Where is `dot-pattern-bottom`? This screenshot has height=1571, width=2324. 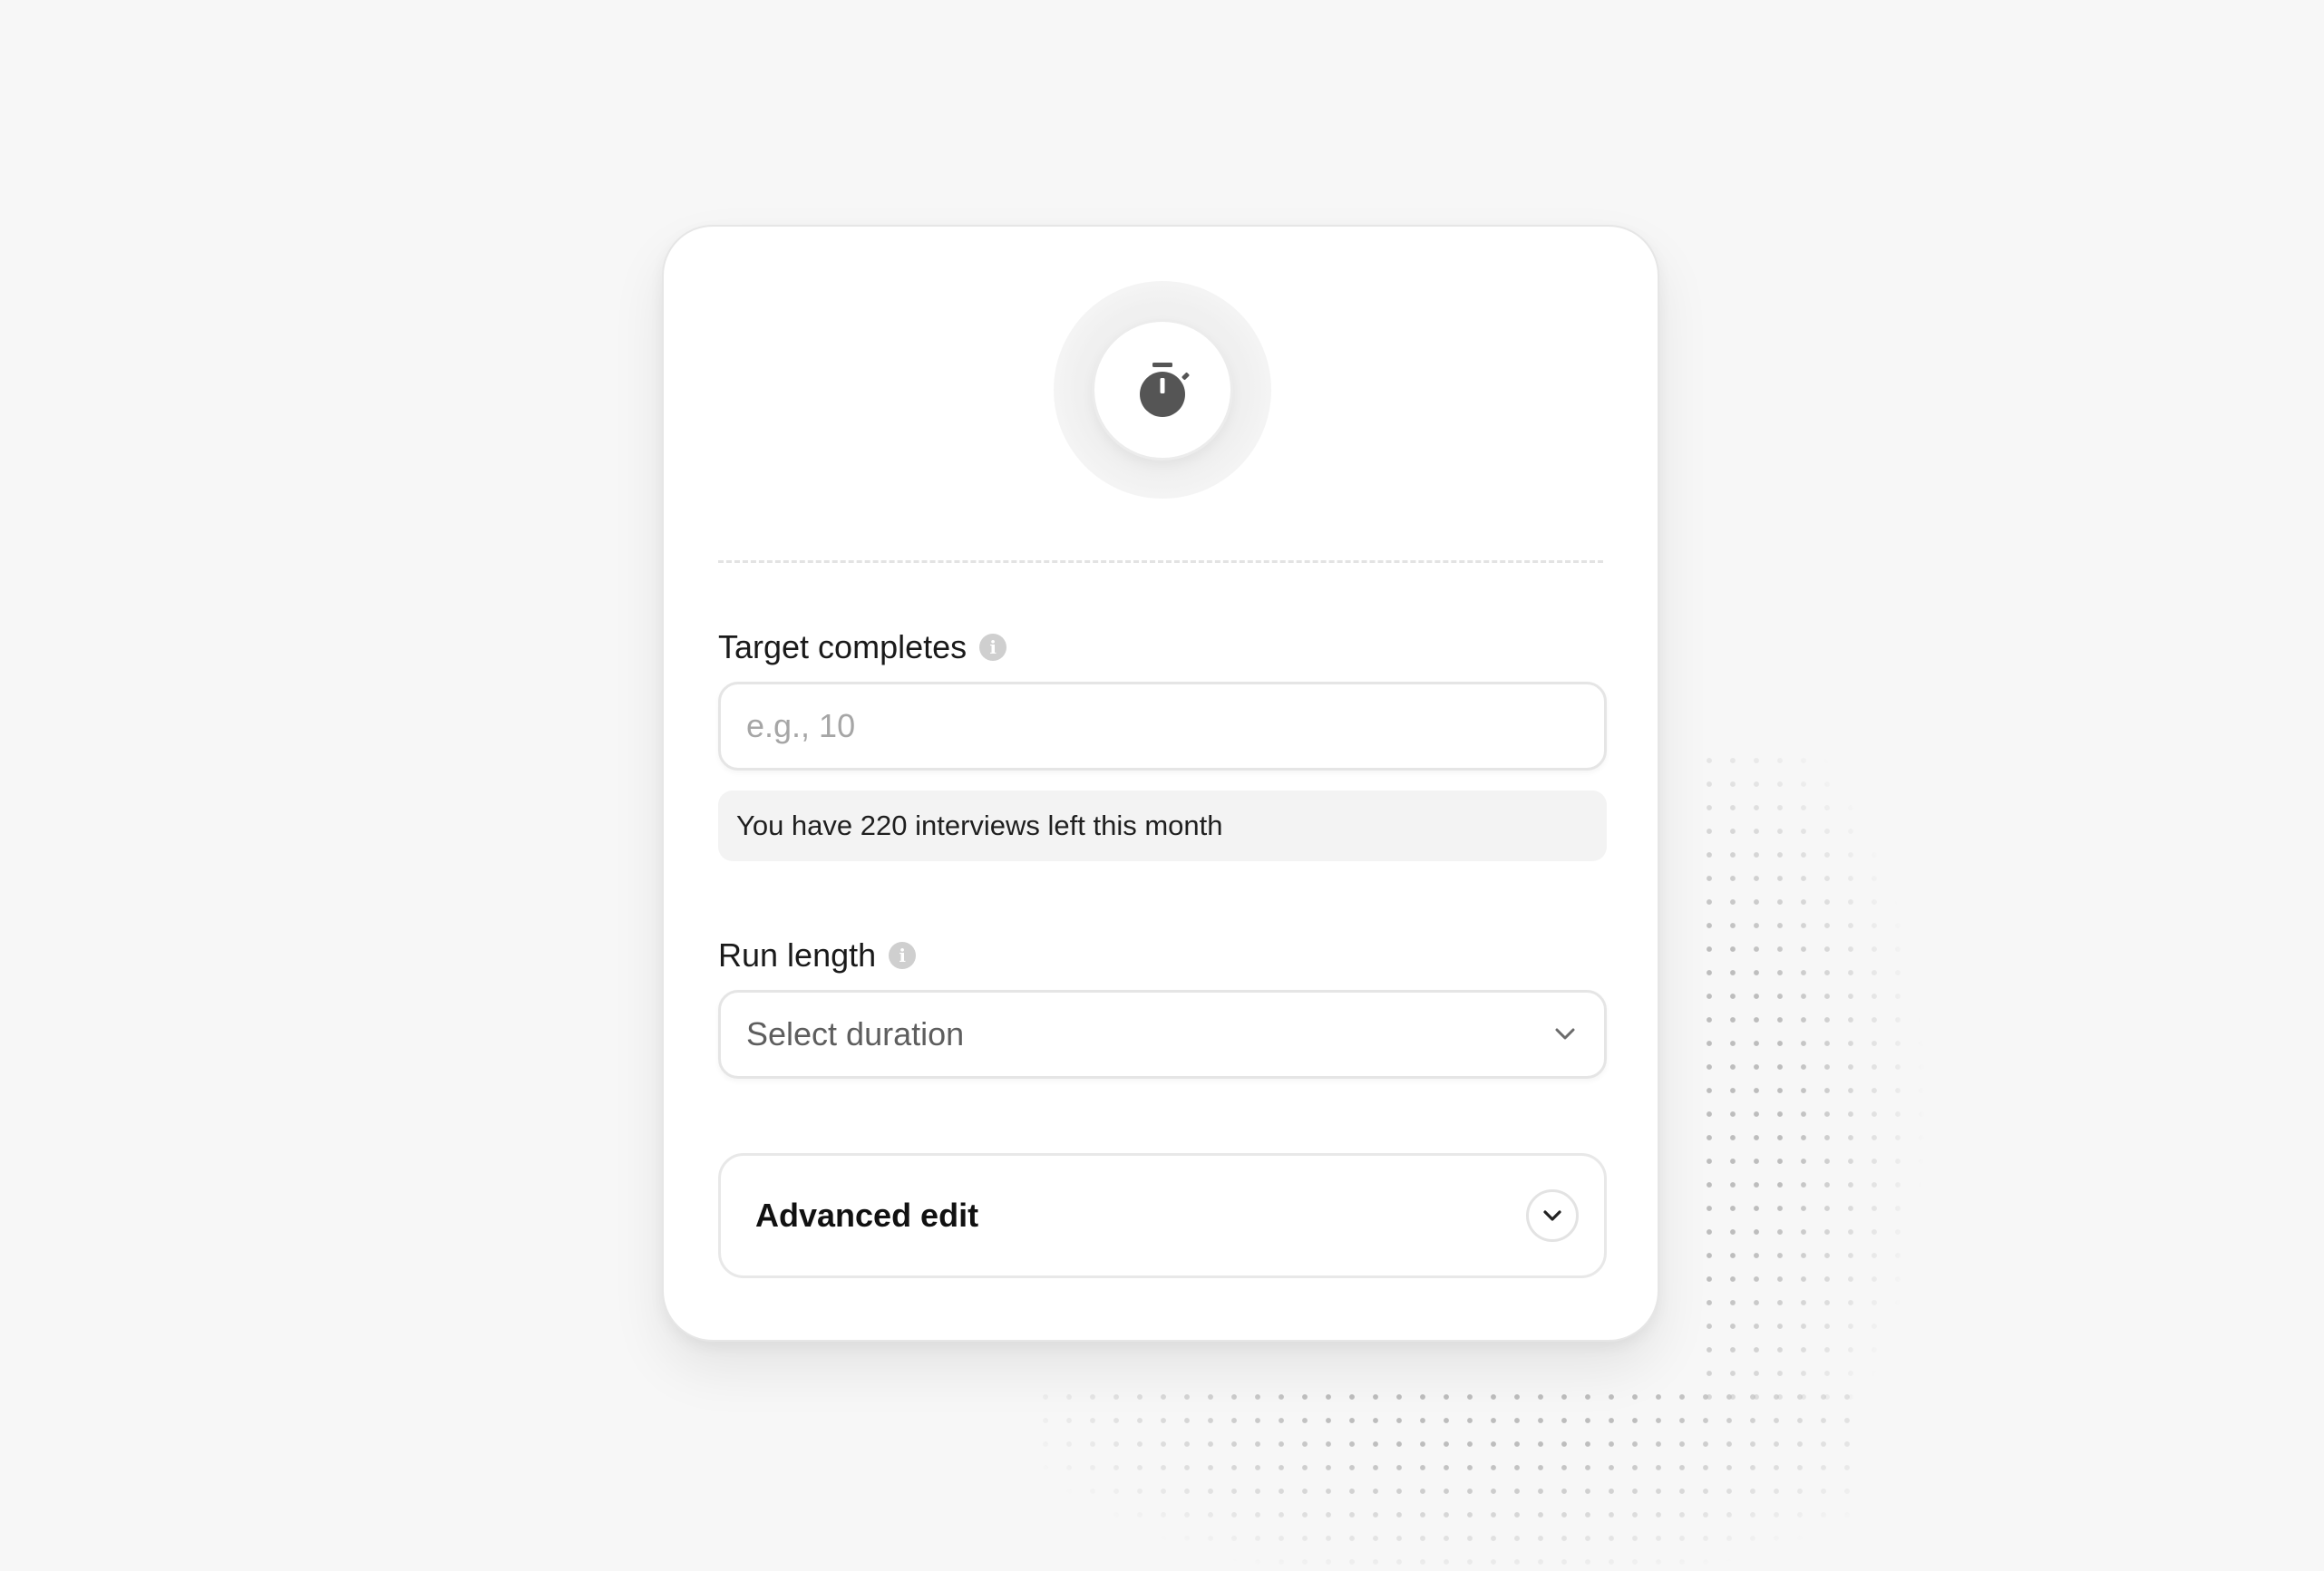
dot-pattern-bottom is located at coordinates (1442, 1478).